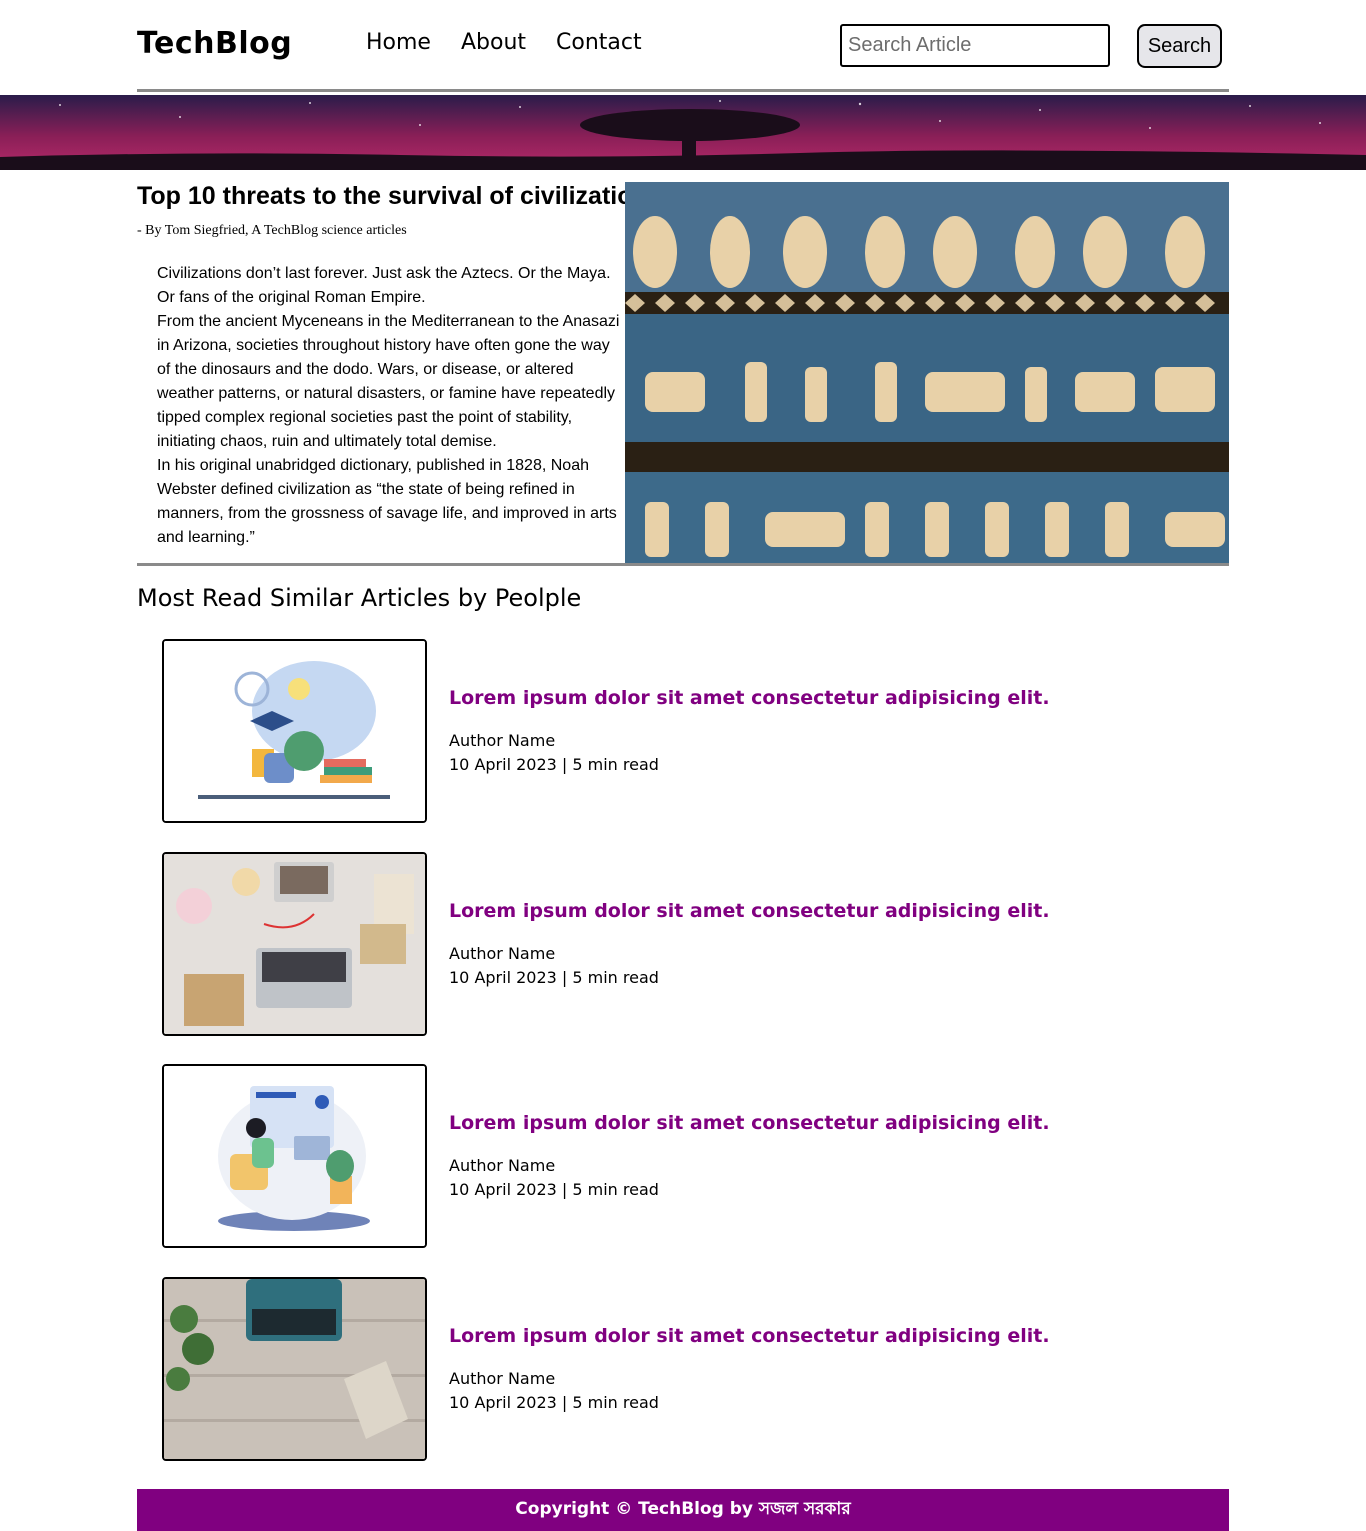 The image size is (1366, 1531). I want to click on main-nav: Home About Contact, so click(504, 42).